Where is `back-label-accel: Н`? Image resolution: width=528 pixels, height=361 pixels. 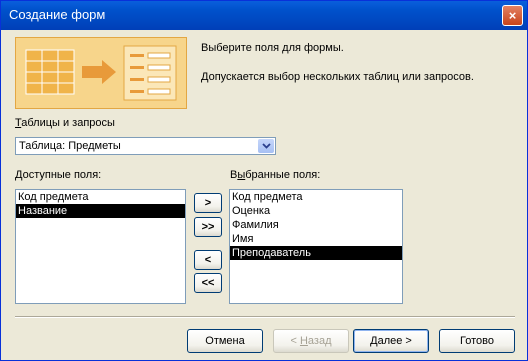
back-label-accel: Н is located at coordinates (303, 341).